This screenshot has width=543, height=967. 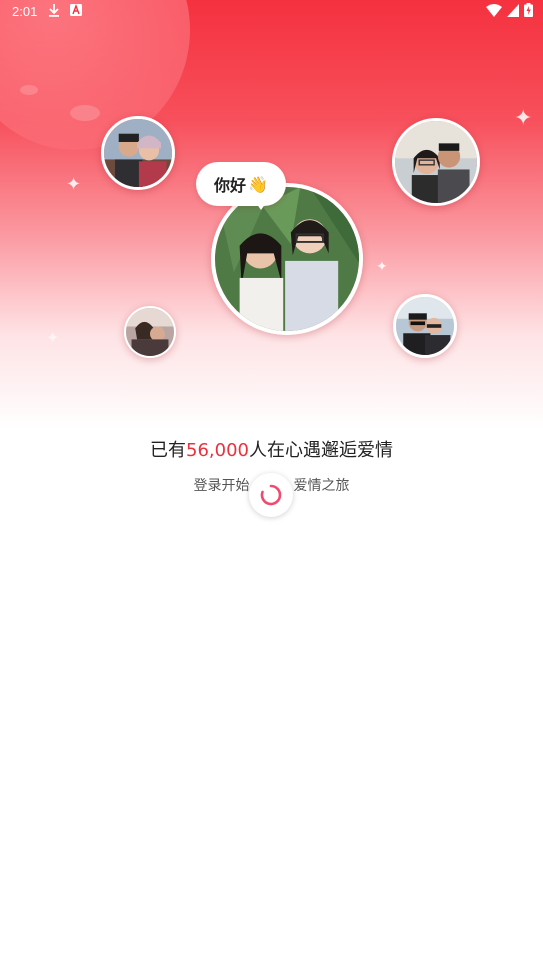 I want to click on couple-avatar-top-left, so click(x=138, y=153).